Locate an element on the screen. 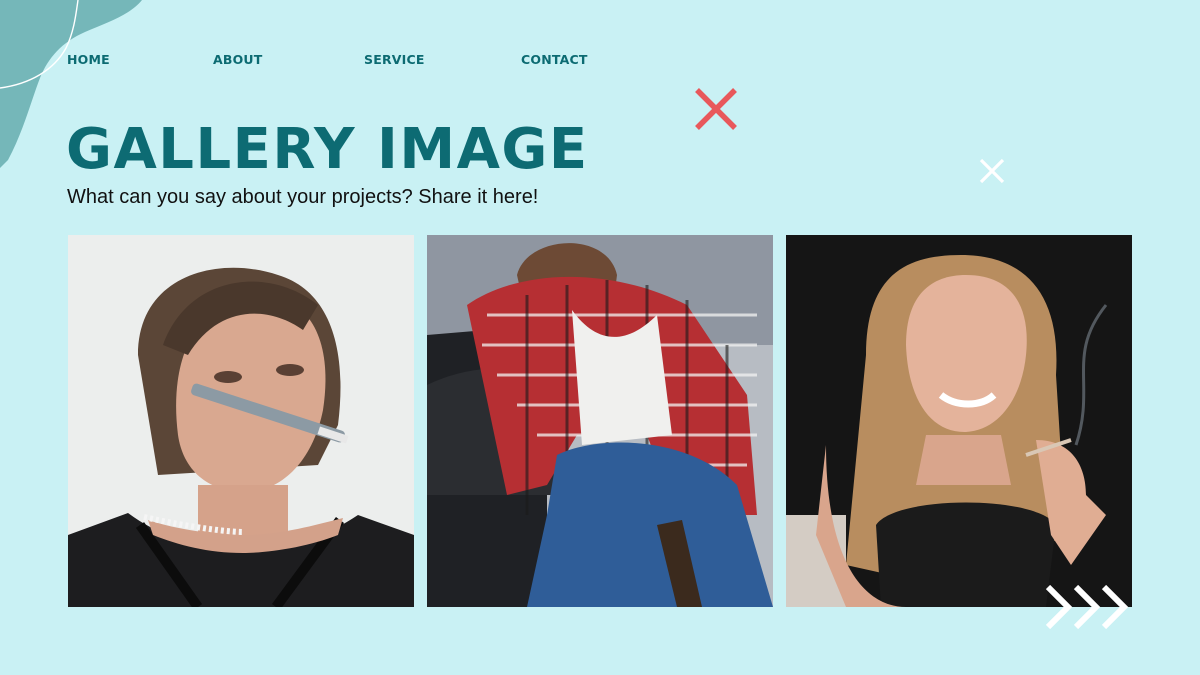 The image size is (1200, 675). nav-item-service: SERVICE is located at coordinates (394, 59).